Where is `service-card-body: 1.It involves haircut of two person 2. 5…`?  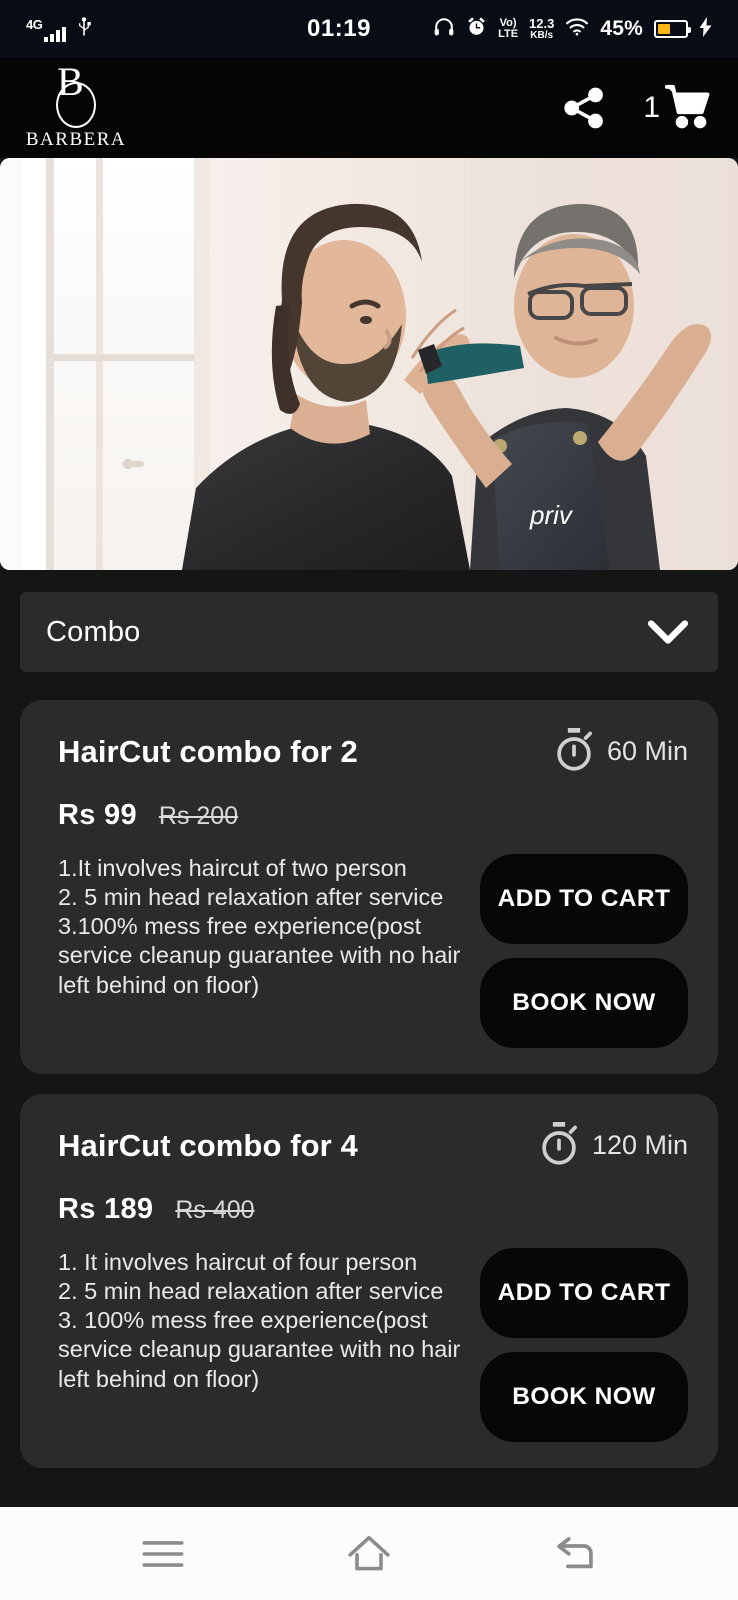
service-card-body: 1.It involves haircut of two person 2. 5… is located at coordinates (373, 950).